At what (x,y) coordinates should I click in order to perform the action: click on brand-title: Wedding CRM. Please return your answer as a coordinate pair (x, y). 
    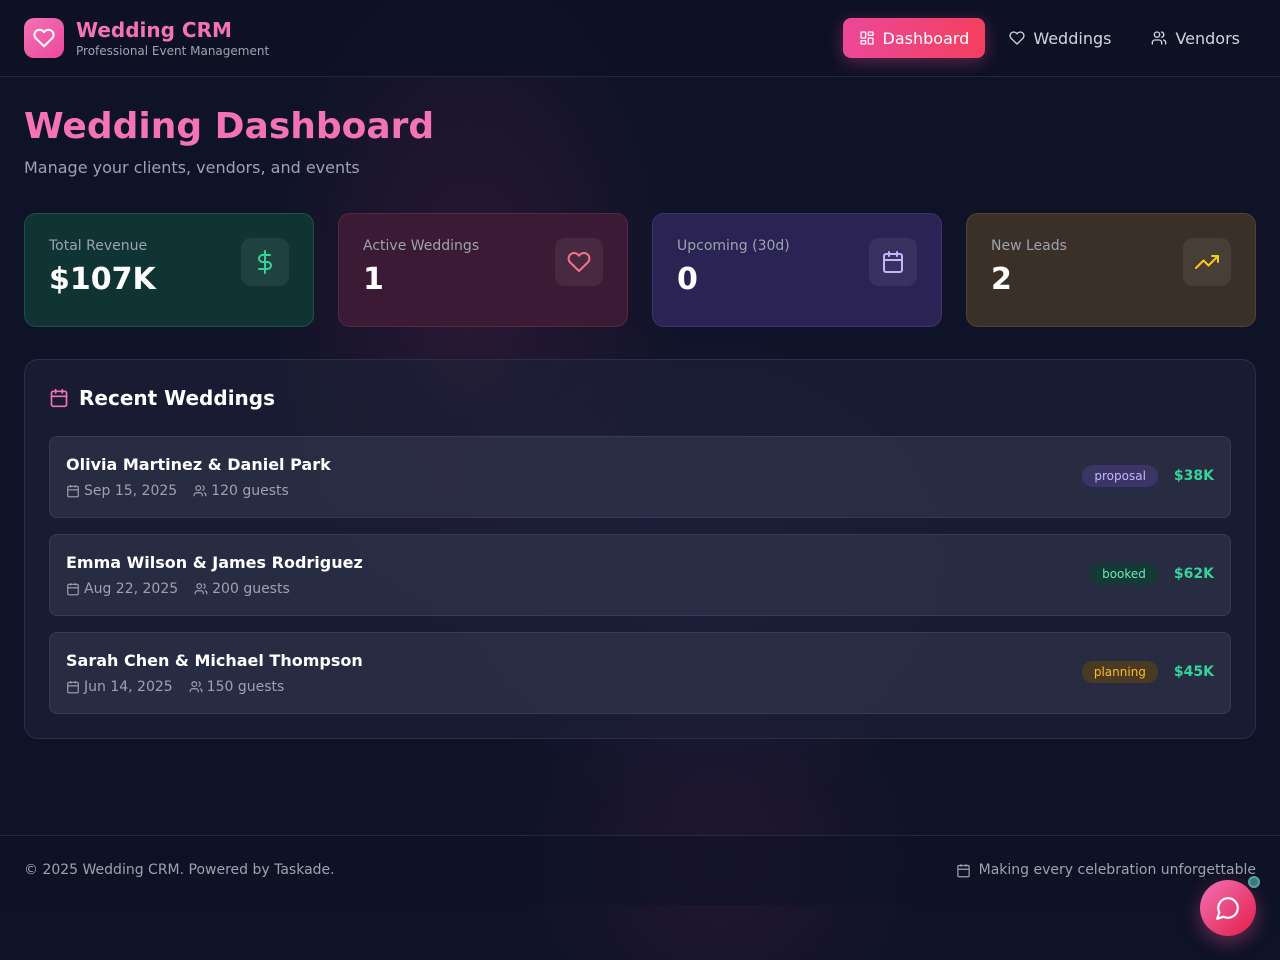
    Looking at the image, I should click on (154, 30).